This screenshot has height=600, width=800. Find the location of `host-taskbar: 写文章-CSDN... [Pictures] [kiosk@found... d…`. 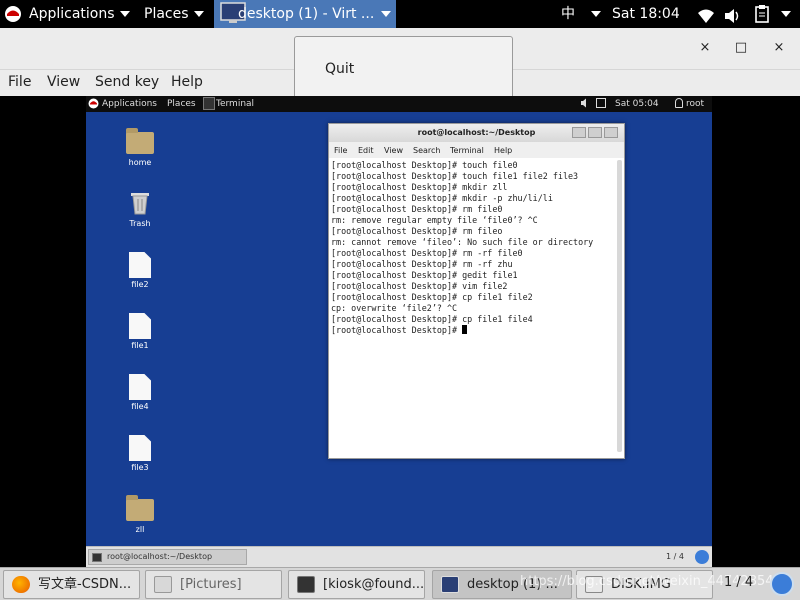

host-taskbar: 写文章-CSDN... [Pictures] [kiosk@found... d… is located at coordinates (400, 583).